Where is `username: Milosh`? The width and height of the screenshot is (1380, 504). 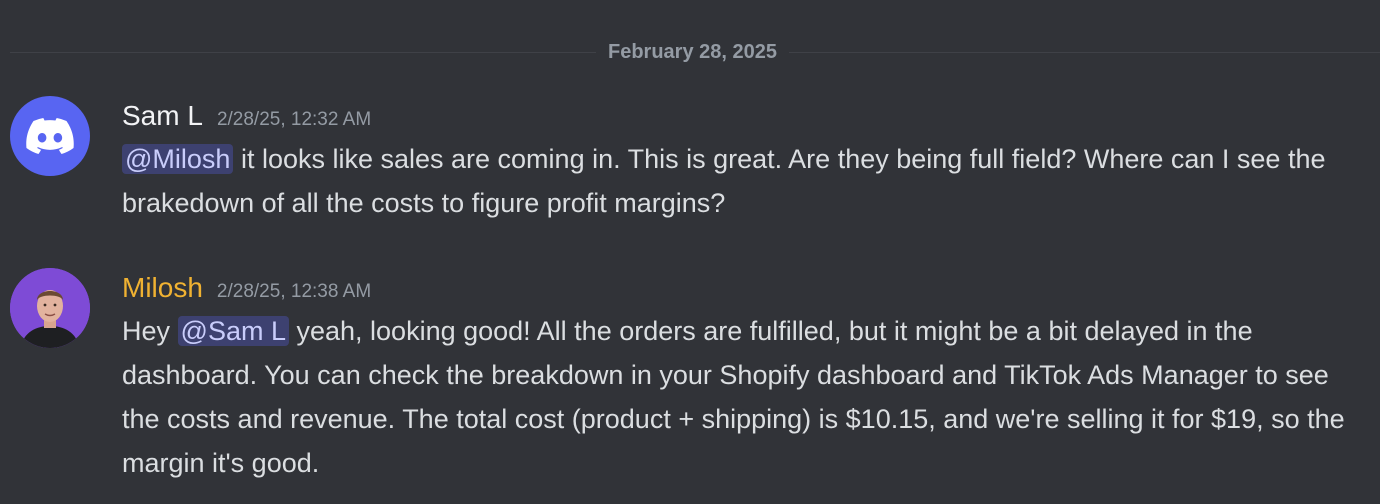 username: Milosh is located at coordinates (162, 288).